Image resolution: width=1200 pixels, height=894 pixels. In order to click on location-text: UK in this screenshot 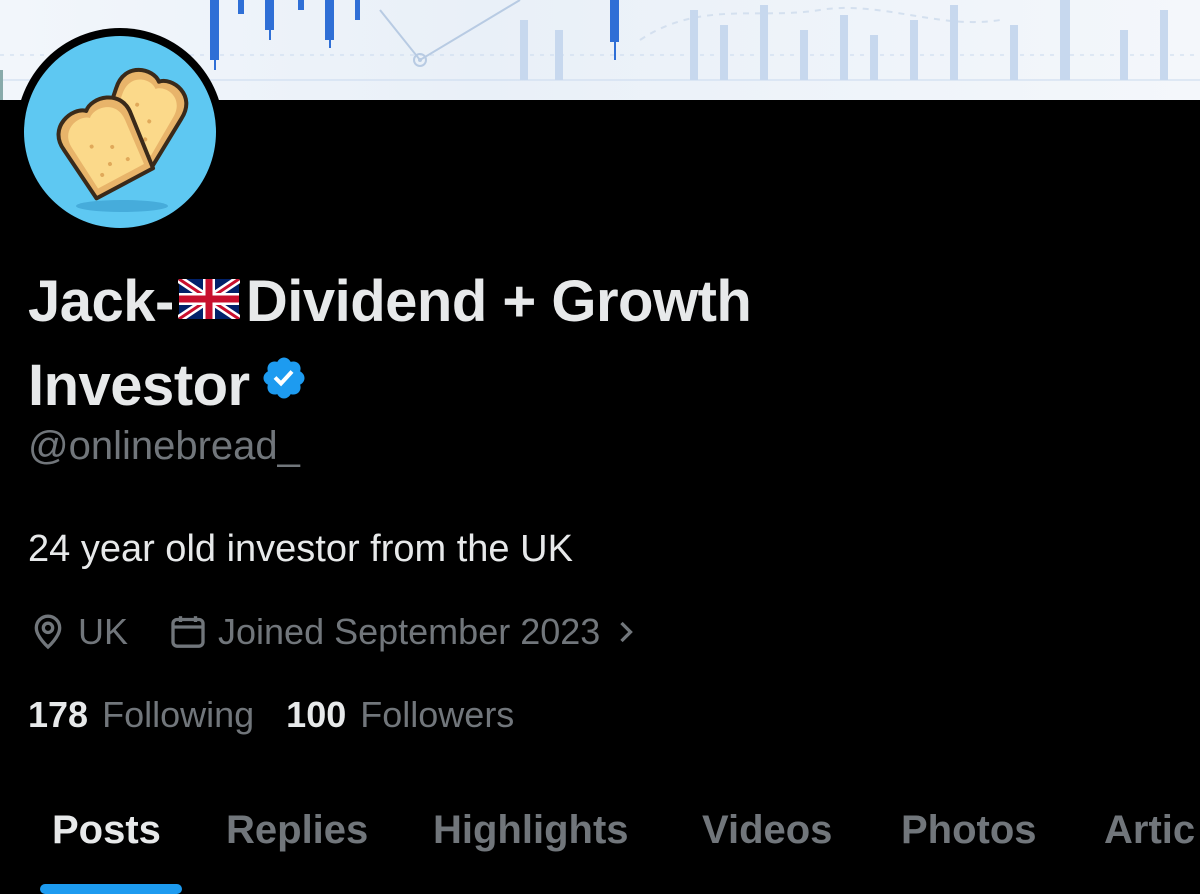, I will do `click(103, 631)`.